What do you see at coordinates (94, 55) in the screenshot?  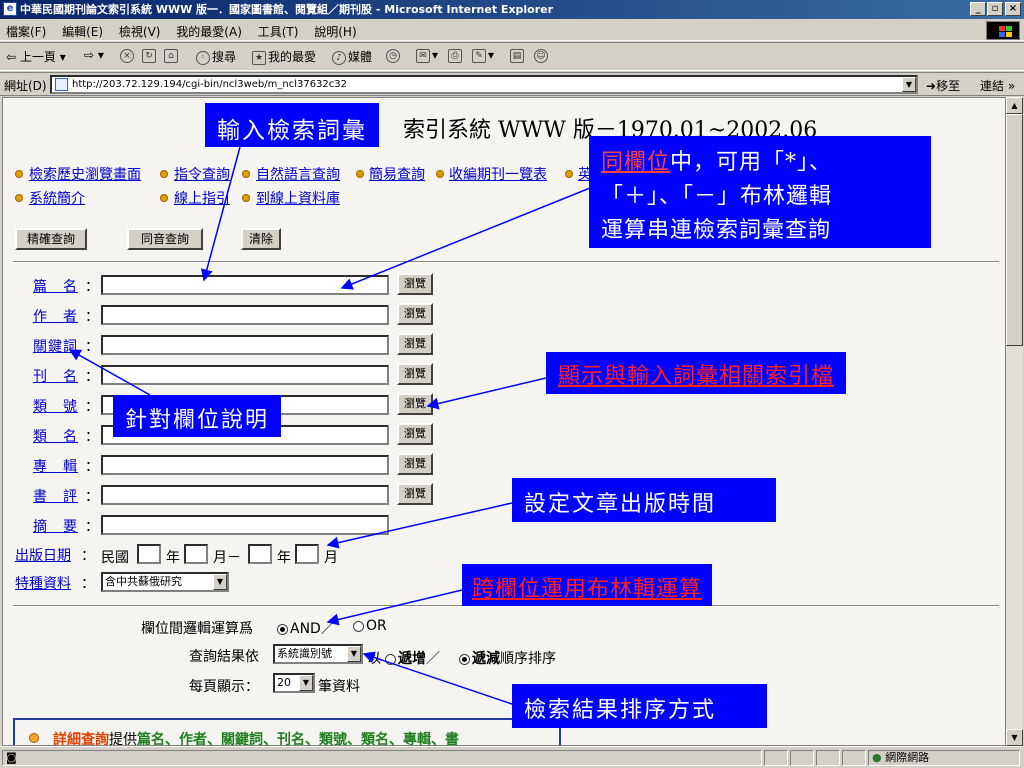 I see `forward-button: ⇨ ▾` at bounding box center [94, 55].